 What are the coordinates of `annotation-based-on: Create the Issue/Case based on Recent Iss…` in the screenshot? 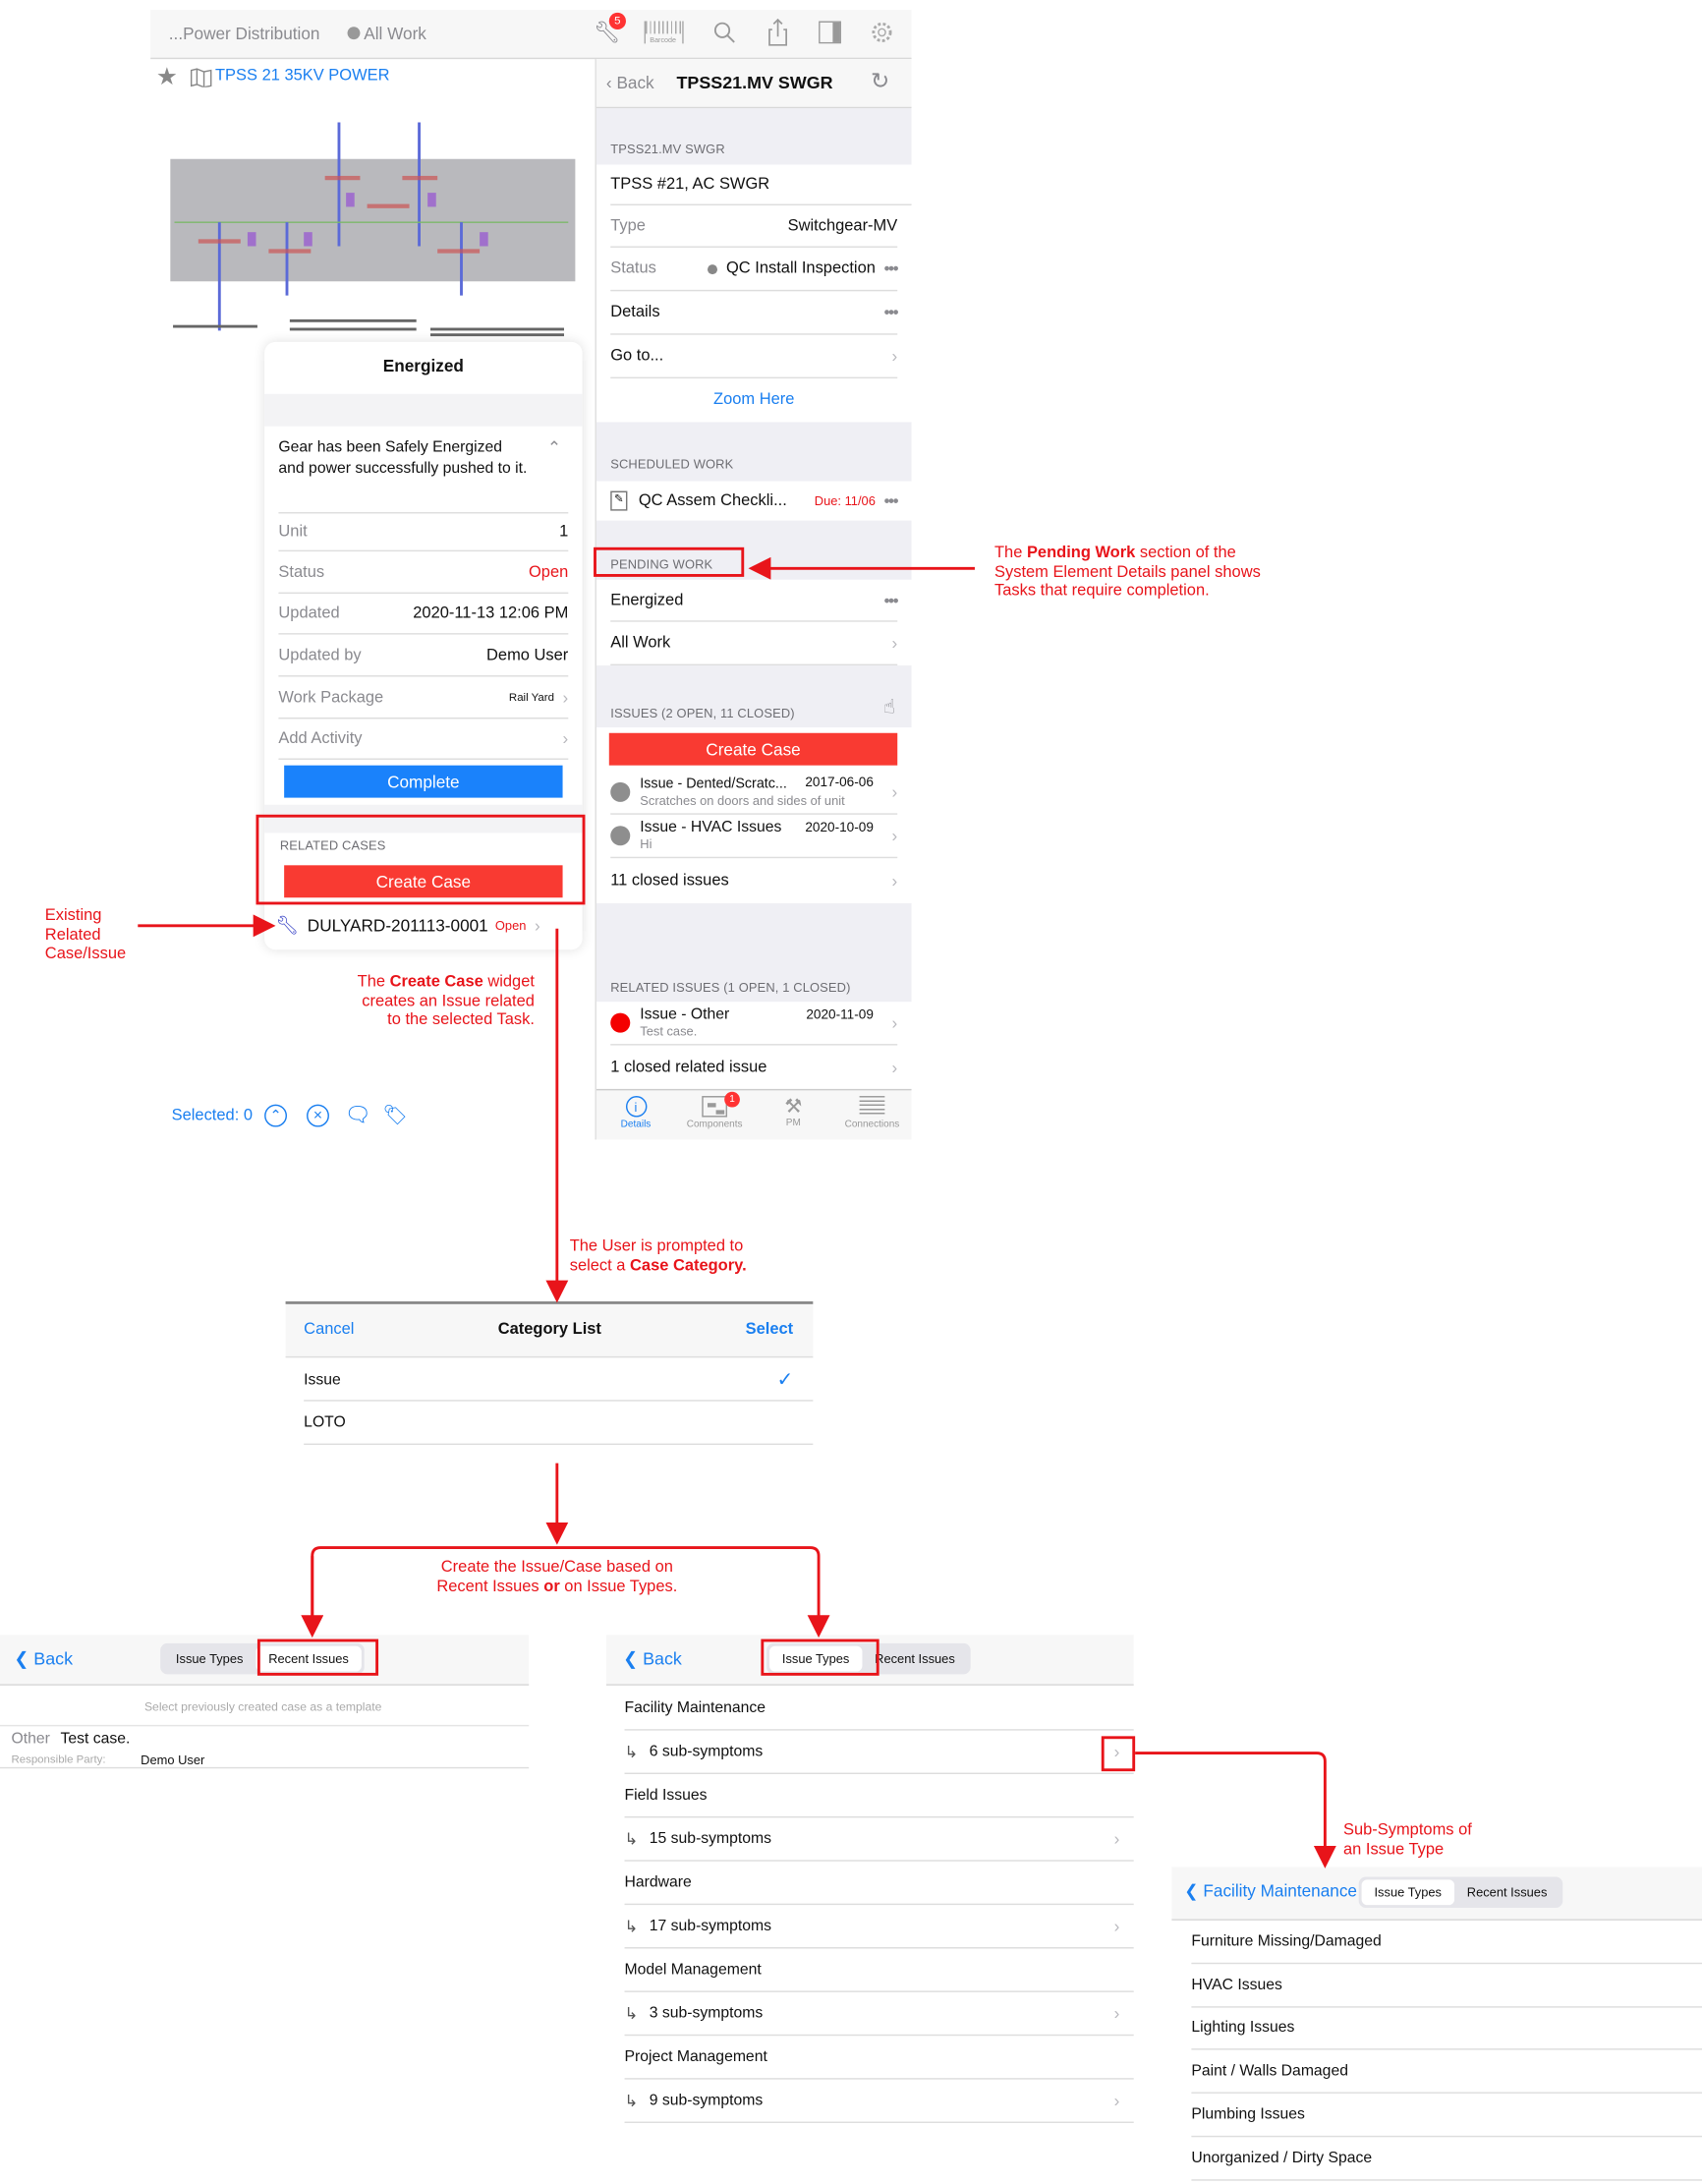 It's located at (557, 1576).